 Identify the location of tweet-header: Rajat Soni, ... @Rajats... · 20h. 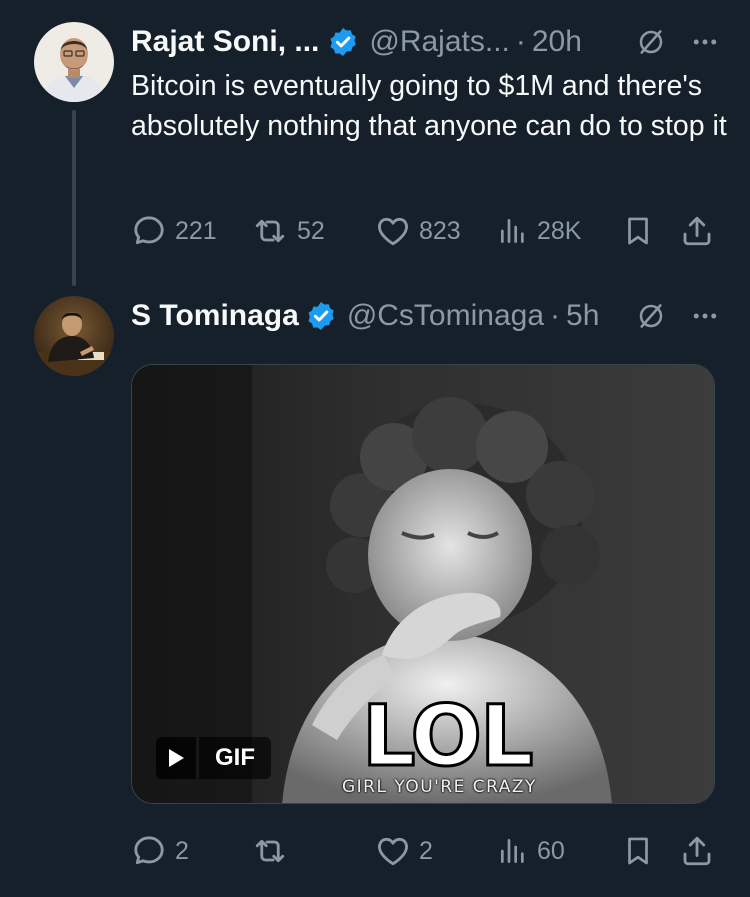
(425, 42).